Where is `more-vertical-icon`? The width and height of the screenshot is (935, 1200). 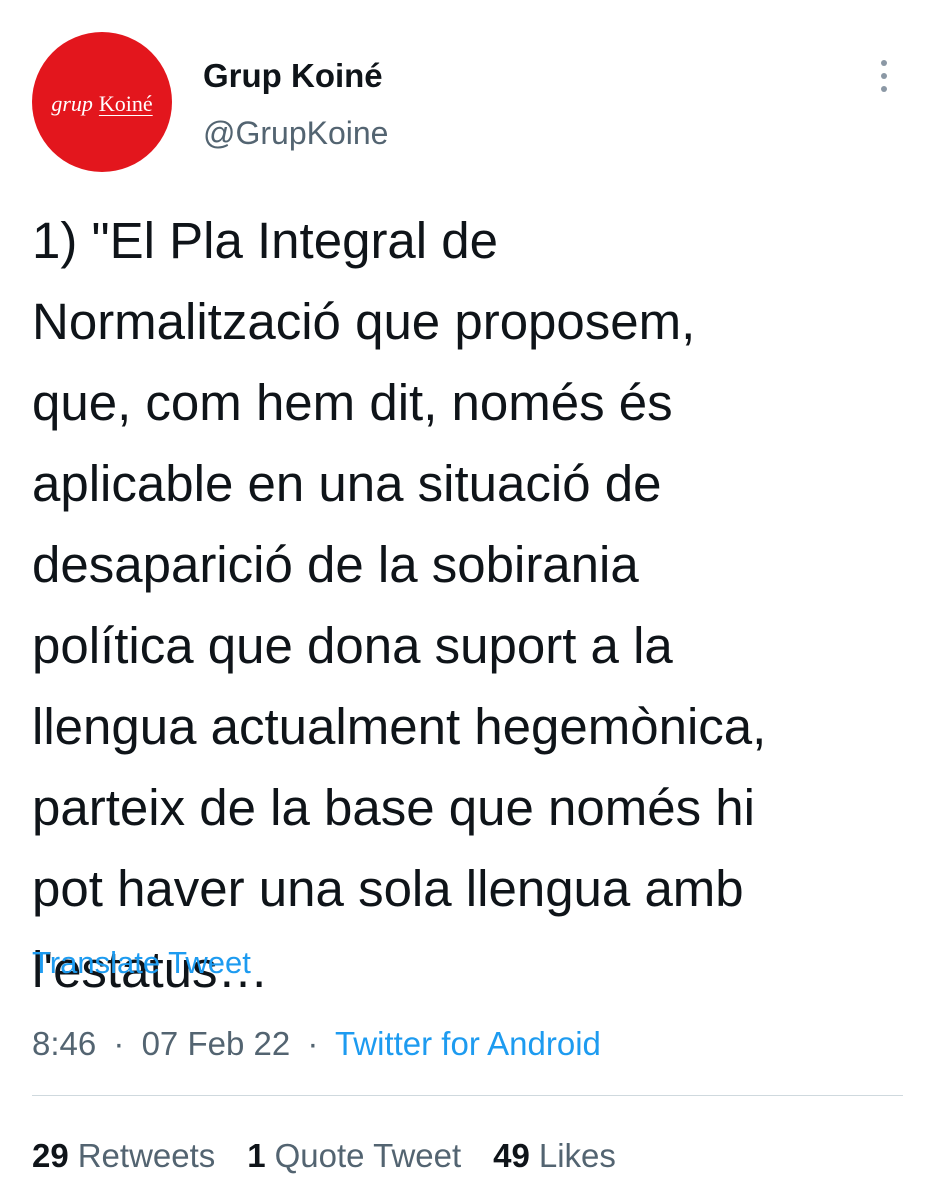
more-vertical-icon is located at coordinates (884, 76).